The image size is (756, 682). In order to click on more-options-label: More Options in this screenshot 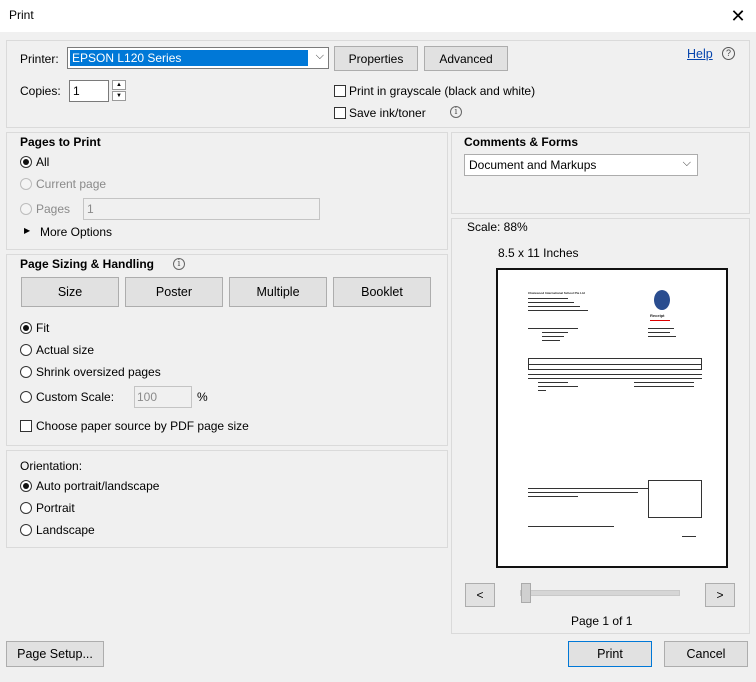, I will do `click(76, 232)`.